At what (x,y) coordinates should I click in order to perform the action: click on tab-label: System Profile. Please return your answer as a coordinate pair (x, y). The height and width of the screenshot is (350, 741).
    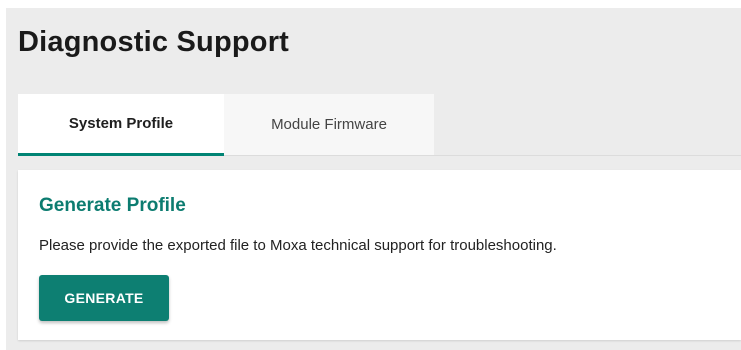
    Looking at the image, I should click on (121, 123).